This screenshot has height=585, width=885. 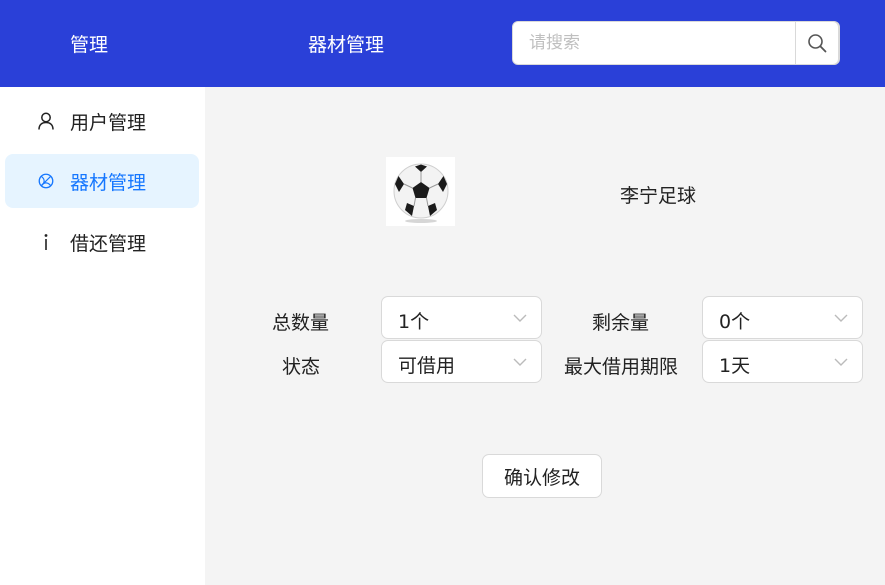 I want to click on select-value: 0个, so click(x=735, y=322).